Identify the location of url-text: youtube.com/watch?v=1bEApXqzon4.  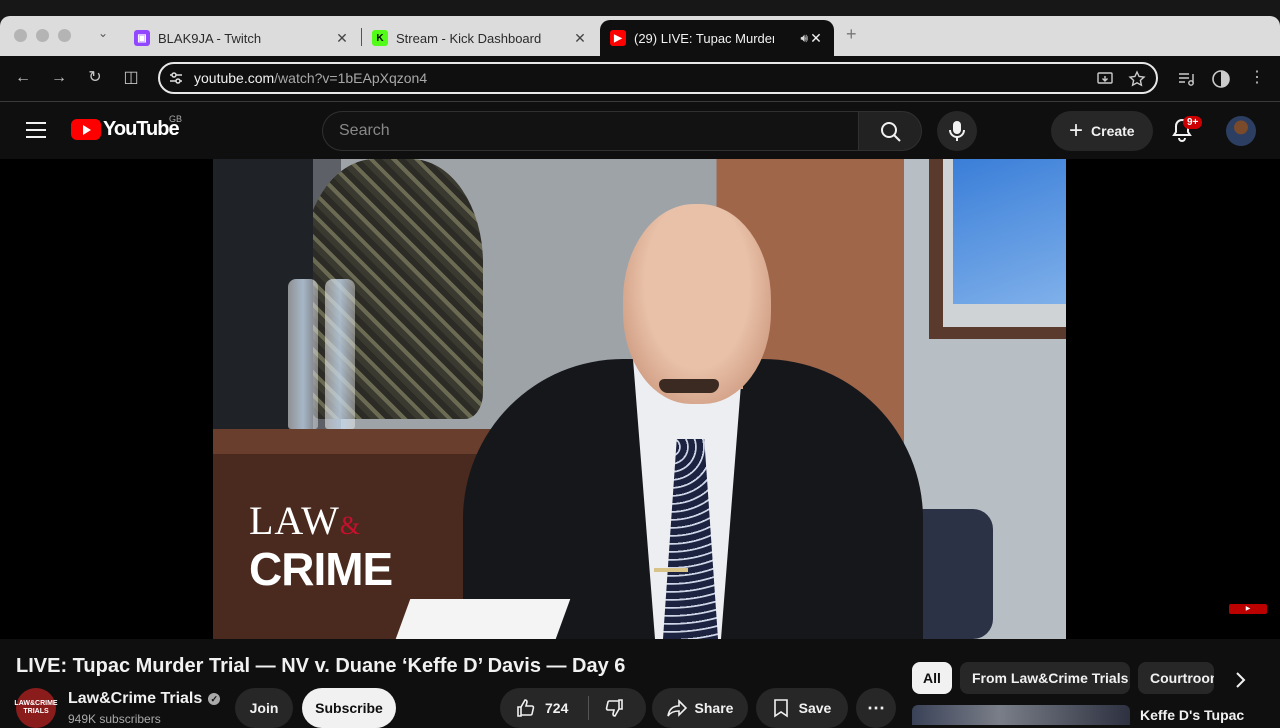
(310, 78).